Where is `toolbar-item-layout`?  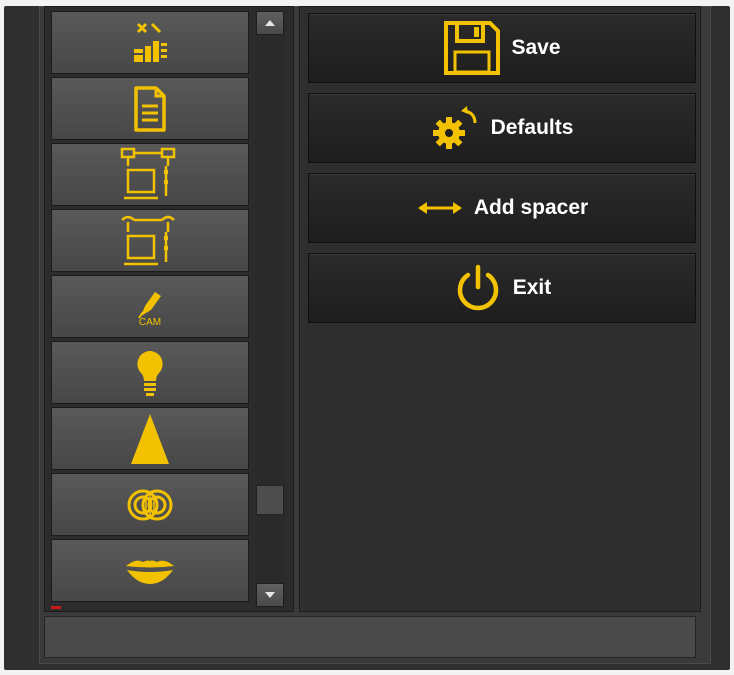
toolbar-item-layout is located at coordinates (150, 42).